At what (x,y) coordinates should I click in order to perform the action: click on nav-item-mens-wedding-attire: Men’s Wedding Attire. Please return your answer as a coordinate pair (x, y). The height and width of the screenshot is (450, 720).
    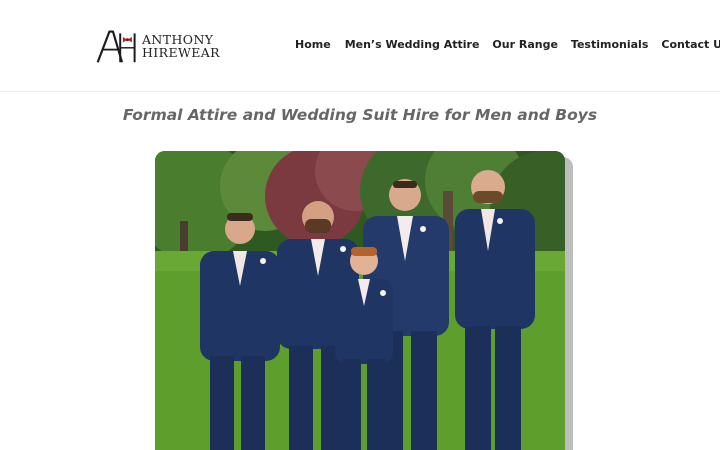
    Looking at the image, I should click on (412, 44).